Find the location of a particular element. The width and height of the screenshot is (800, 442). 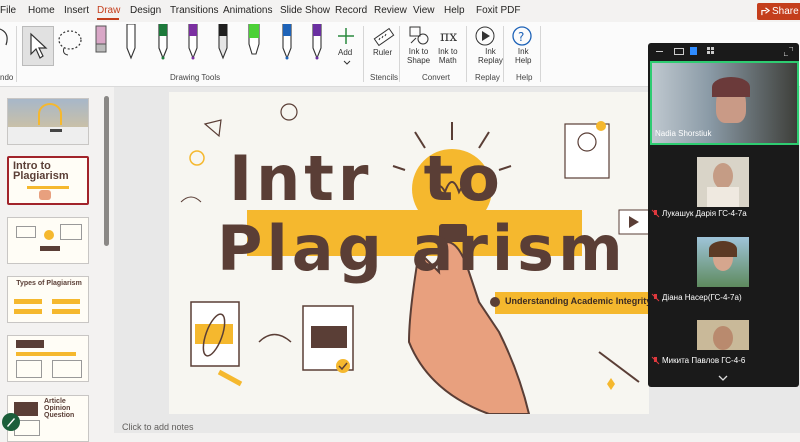

ink-replay-label: Ink Replay is located at coordinates (490, 56).